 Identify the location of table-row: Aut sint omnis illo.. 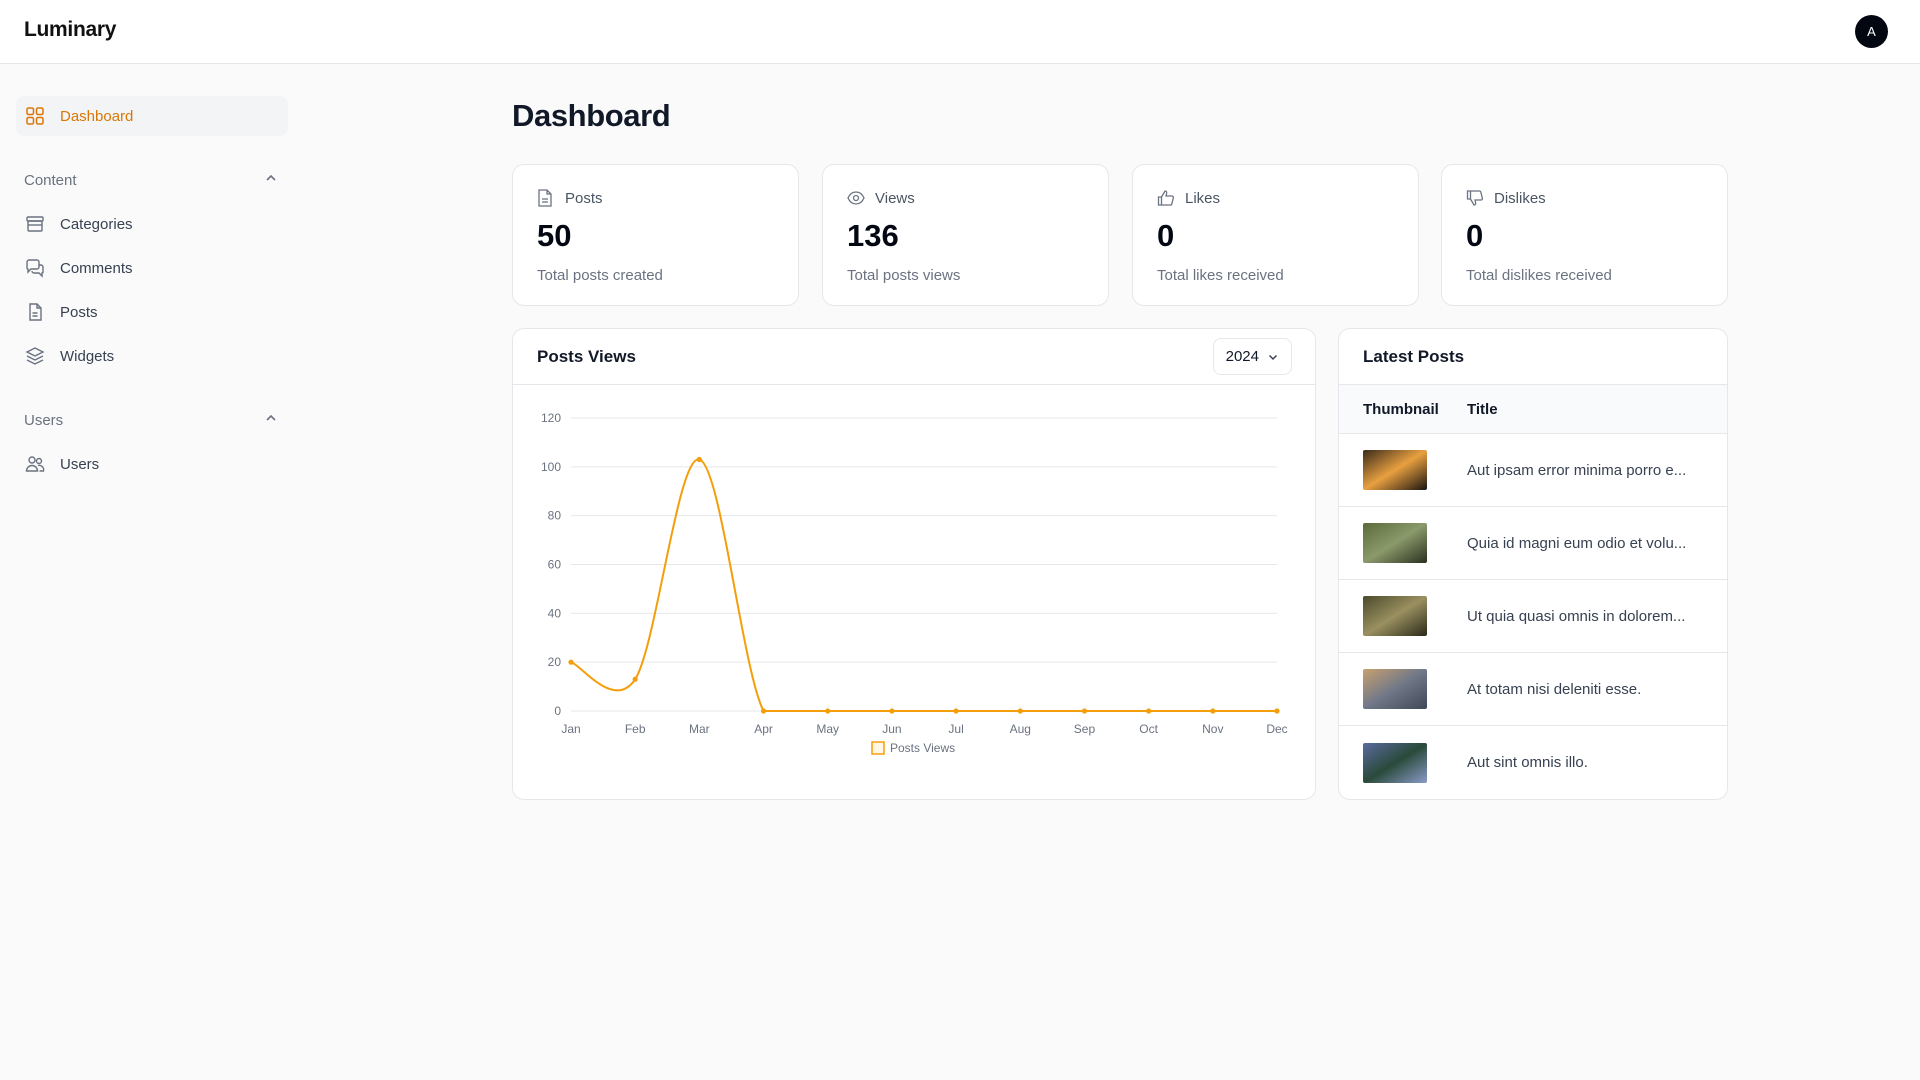
(1533, 762).